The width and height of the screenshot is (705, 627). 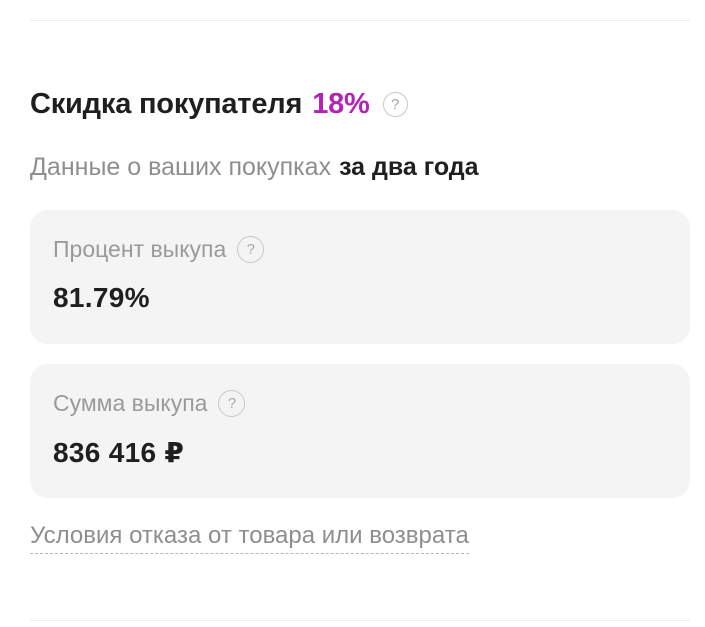 What do you see at coordinates (409, 166) in the screenshot?
I see `subtitle-period: за два года` at bounding box center [409, 166].